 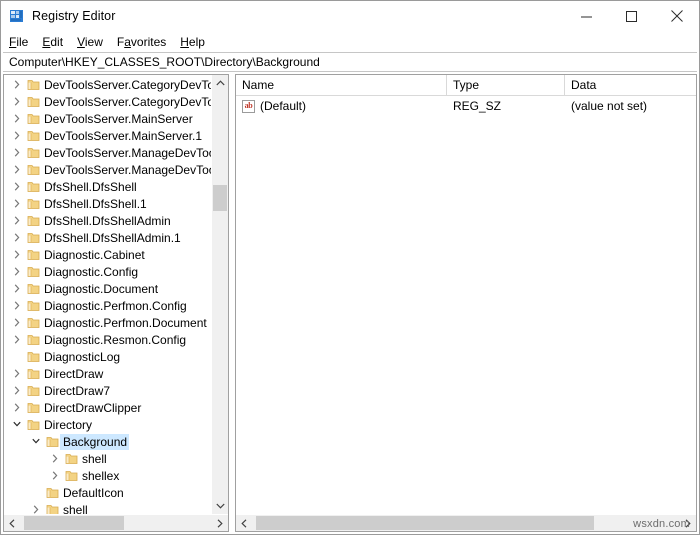 I want to click on values-hscroll-thumb, so click(x=425, y=523).